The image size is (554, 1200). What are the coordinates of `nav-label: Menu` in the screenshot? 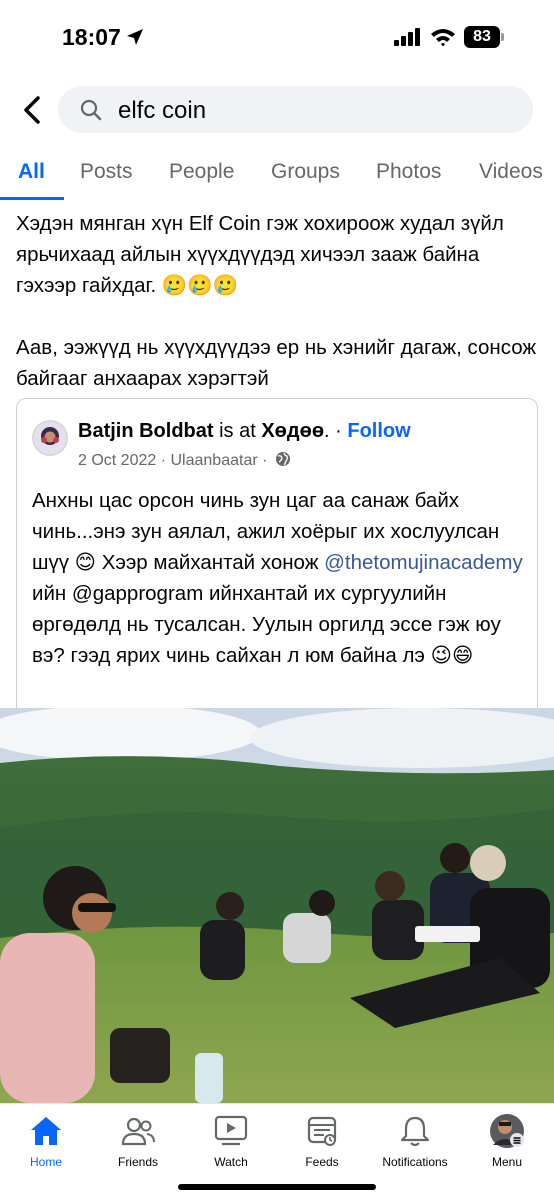 It's located at (507, 1162).